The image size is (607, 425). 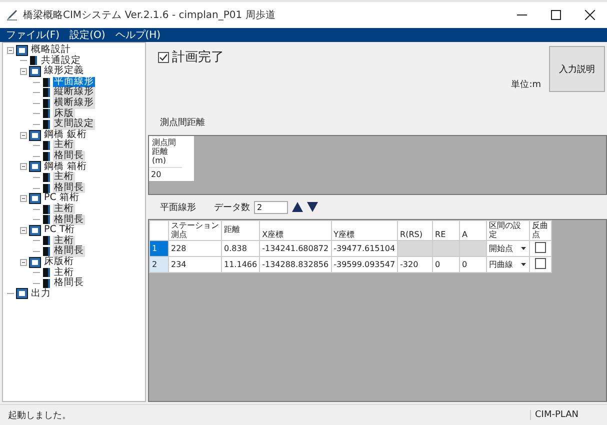 What do you see at coordinates (241, 248) in the screenshot?
I see `table-cell: 0.838` at bounding box center [241, 248].